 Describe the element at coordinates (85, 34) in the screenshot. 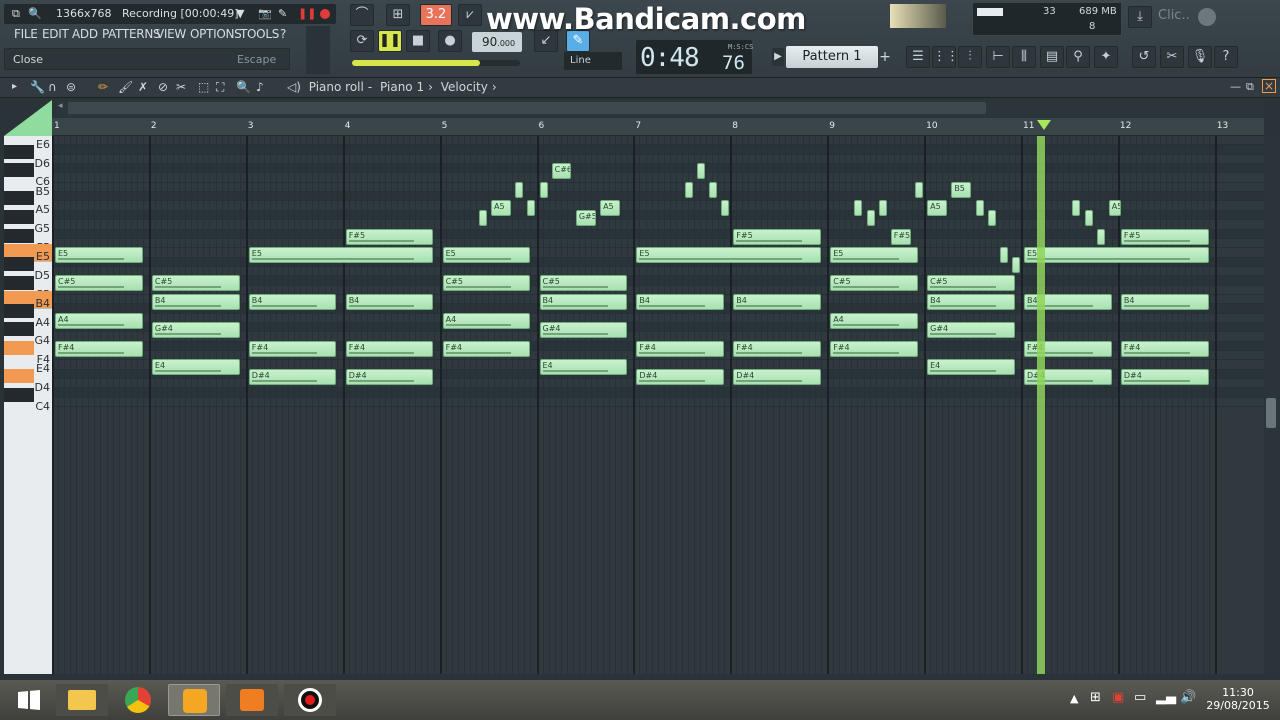

I see `menu-add: ADD` at that location.